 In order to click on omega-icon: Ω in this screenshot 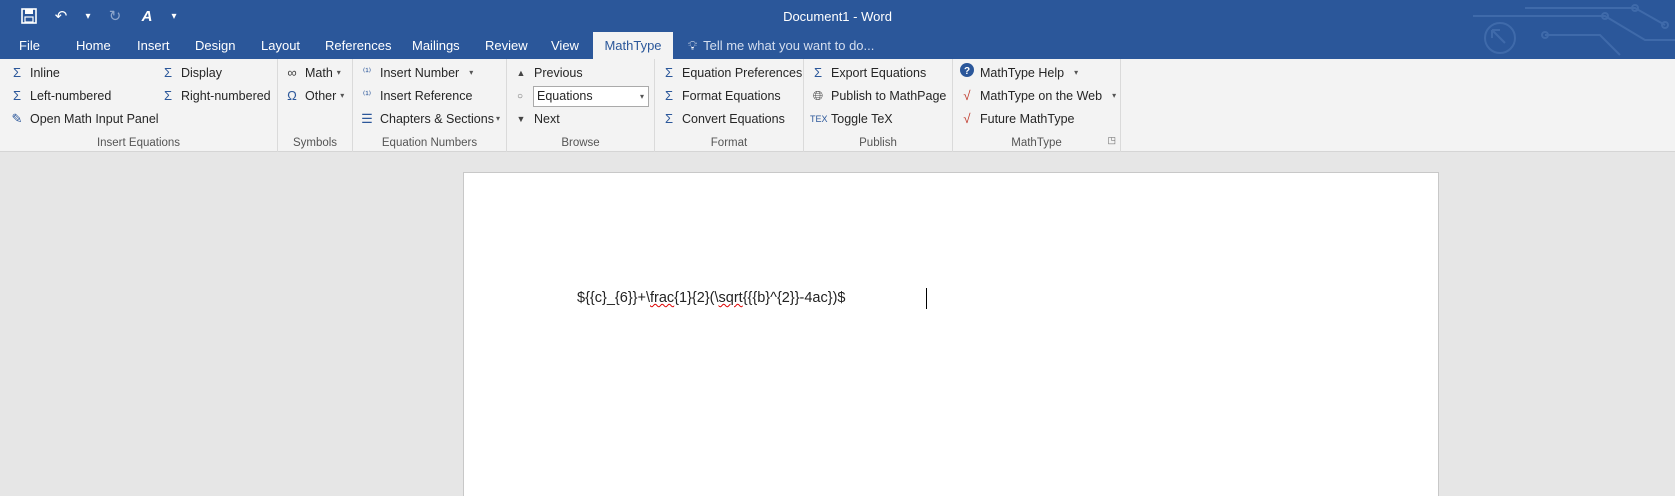, I will do `click(292, 95)`.